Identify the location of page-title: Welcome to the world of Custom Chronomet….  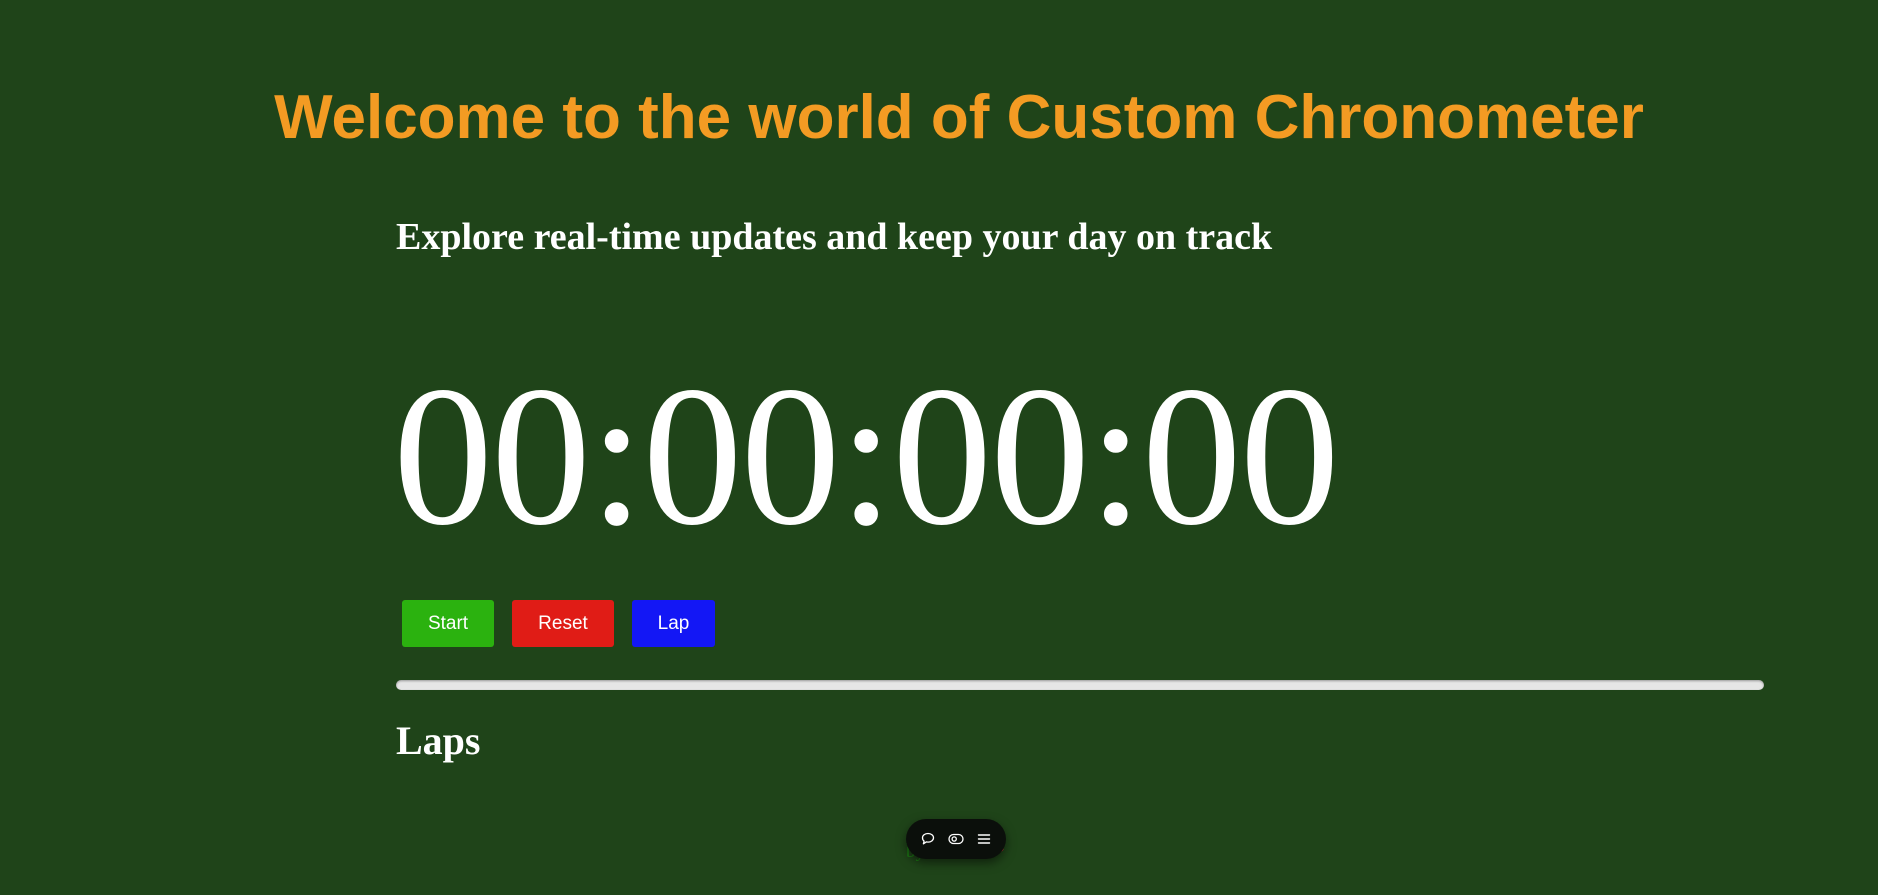
(959, 117).